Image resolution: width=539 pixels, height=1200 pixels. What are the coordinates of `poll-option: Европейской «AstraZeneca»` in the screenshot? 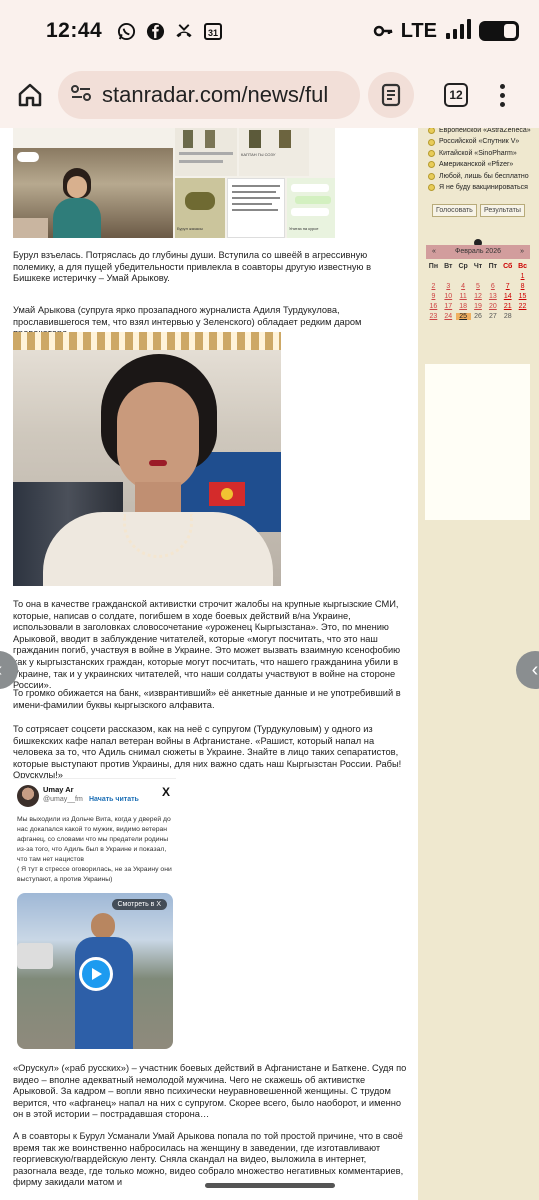 It's located at (479, 132).